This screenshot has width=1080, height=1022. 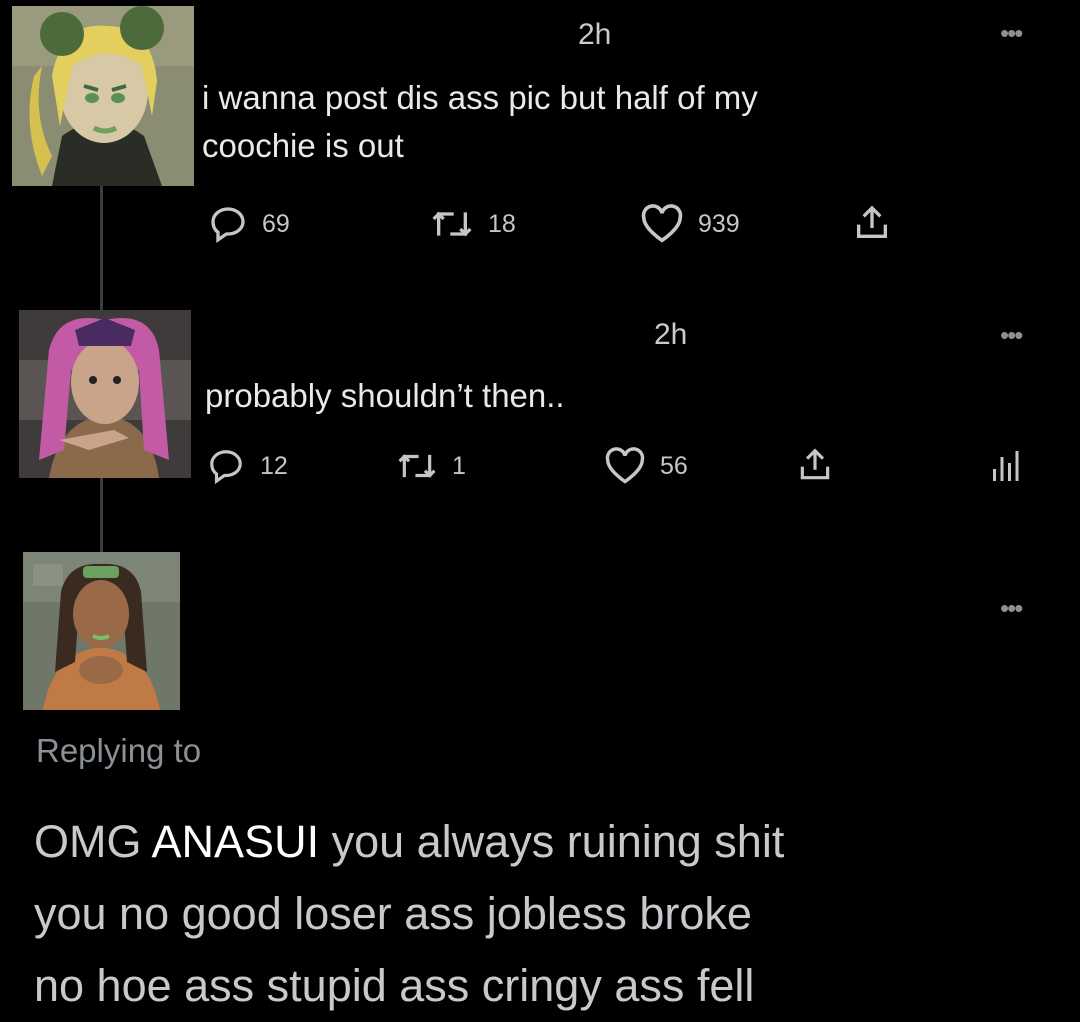 I want to click on tweet-text: probably shouldn’t then.., so click(x=385, y=395).